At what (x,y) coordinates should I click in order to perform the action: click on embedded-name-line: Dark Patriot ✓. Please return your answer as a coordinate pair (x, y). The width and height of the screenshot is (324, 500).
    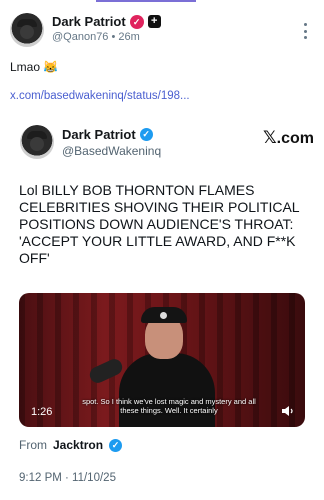
    Looking at the image, I should click on (107, 134).